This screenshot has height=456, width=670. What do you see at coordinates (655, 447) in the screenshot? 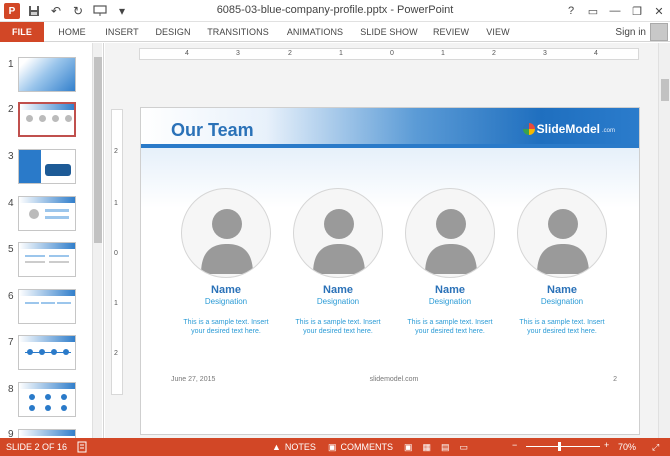
I see `fit-slide-icon: ⤢` at bounding box center [655, 447].